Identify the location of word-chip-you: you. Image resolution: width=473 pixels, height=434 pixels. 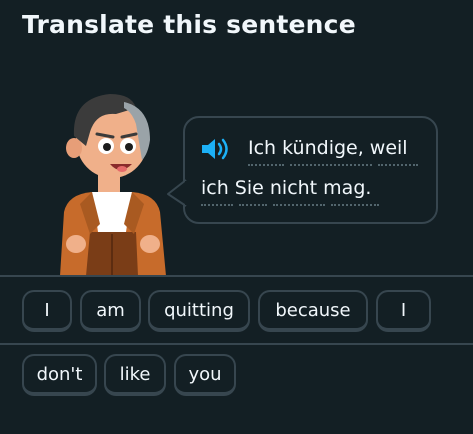
(205, 375).